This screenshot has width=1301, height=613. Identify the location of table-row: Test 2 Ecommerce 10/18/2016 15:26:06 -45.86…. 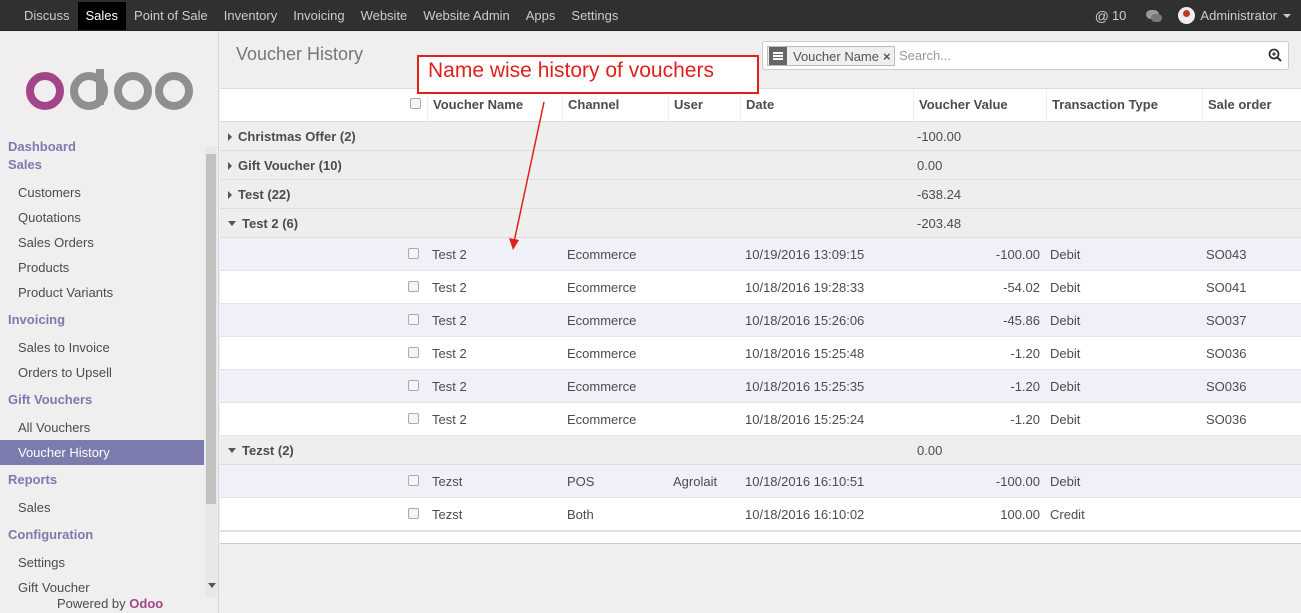
(760, 320).